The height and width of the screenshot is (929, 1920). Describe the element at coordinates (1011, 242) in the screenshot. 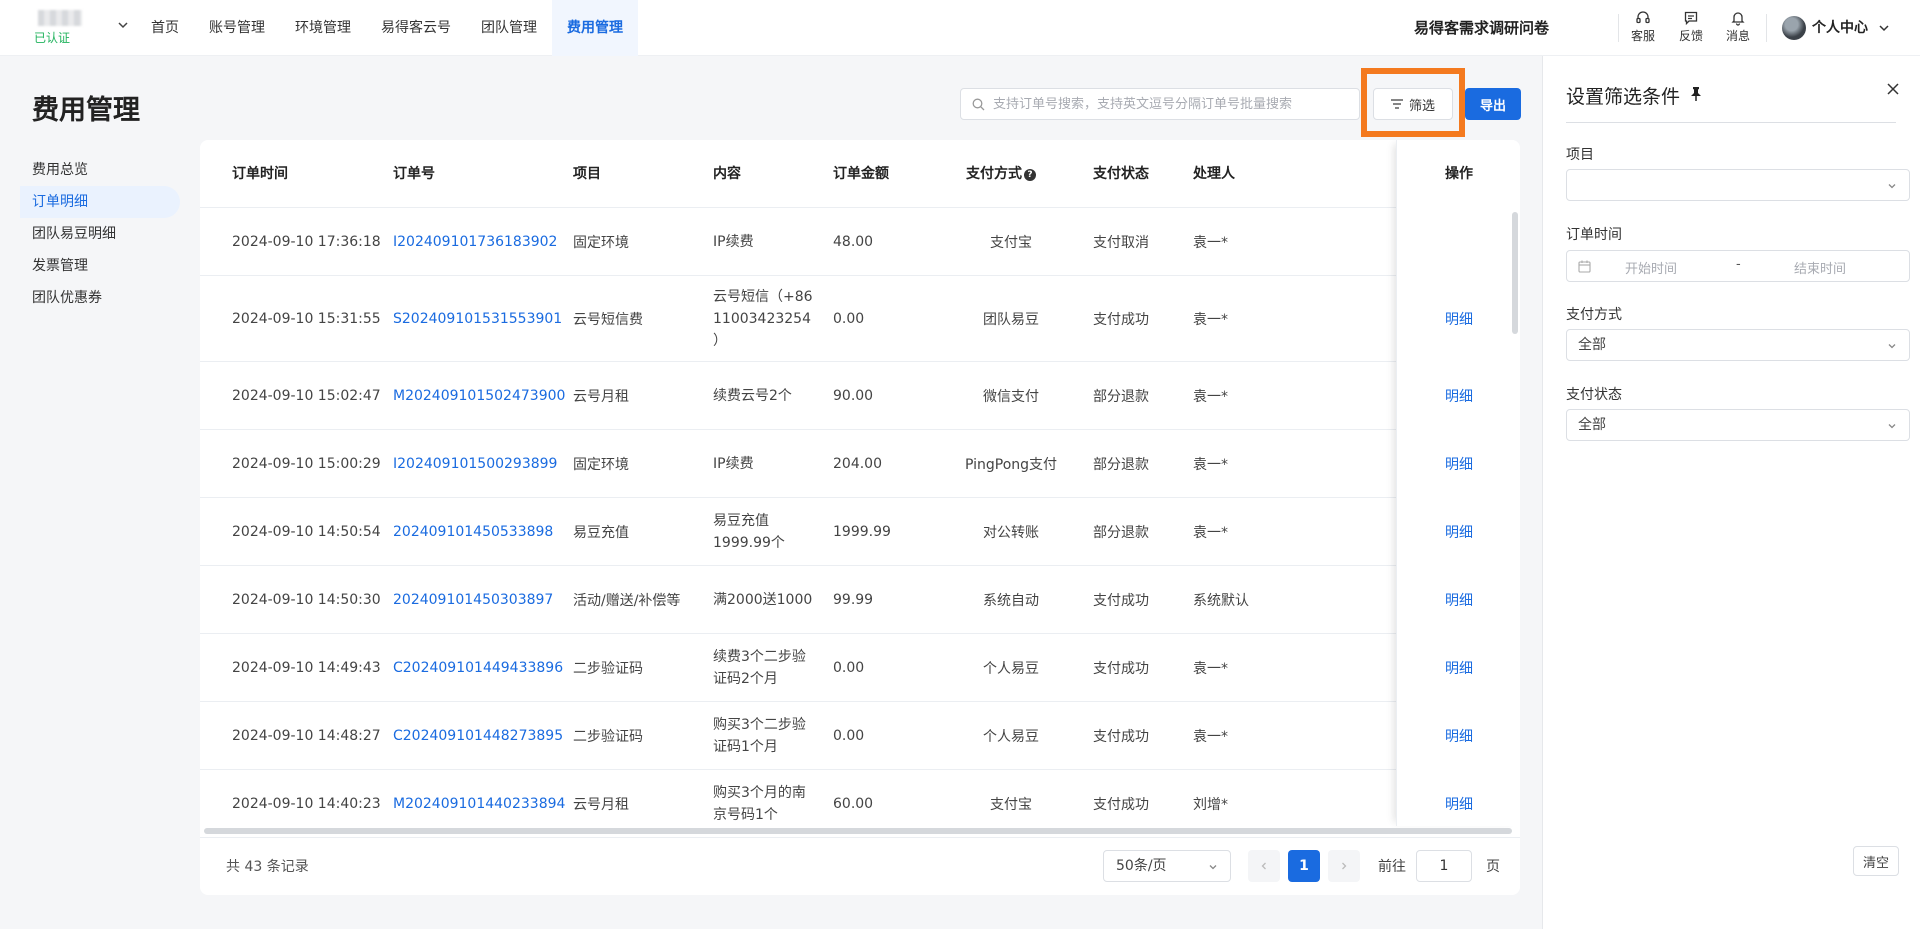

I see `cell-pay-method: 支付宝` at that location.